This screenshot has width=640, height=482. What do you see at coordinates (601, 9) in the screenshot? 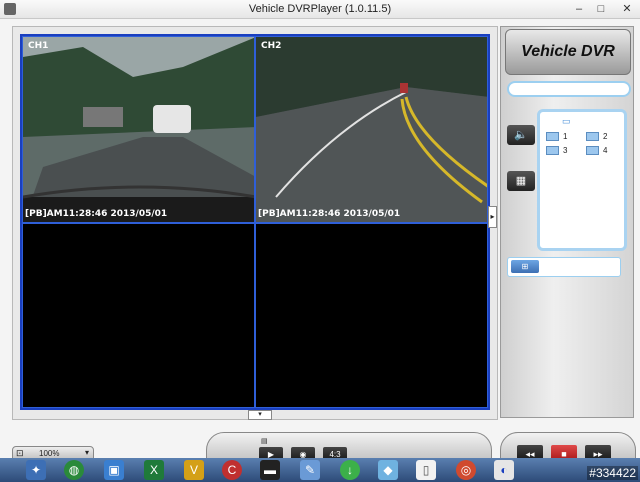
I see `maximize-button: □` at bounding box center [601, 9].